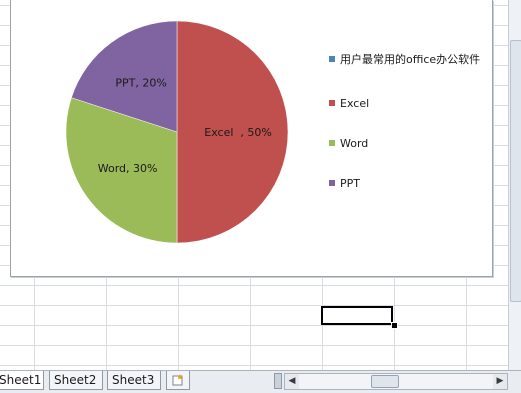 This screenshot has width=521, height=393. Describe the element at coordinates (354, 143) in the screenshot. I see `legend-label: Word` at that location.